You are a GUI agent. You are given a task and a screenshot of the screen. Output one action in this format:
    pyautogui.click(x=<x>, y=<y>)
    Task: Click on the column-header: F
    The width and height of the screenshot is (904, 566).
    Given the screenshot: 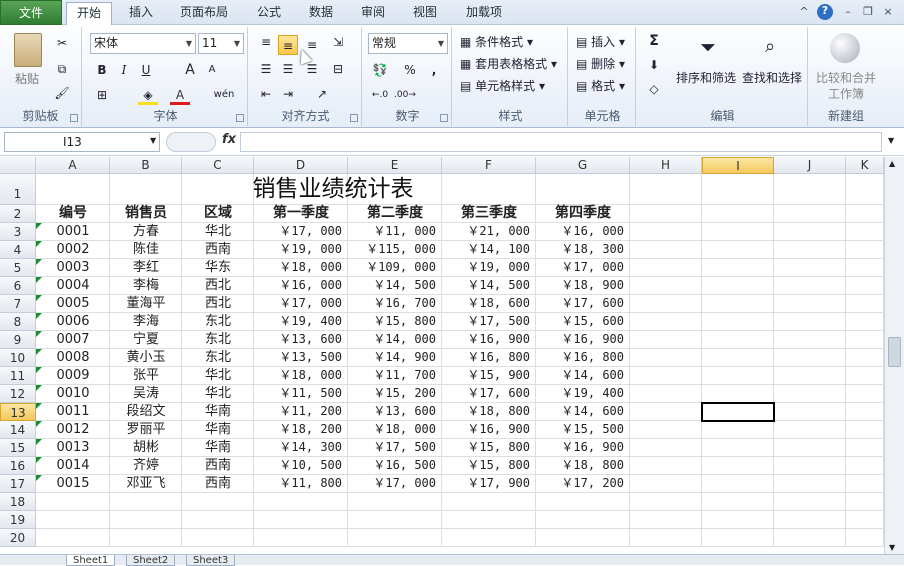 What is the action you would take?
    pyautogui.click(x=489, y=165)
    